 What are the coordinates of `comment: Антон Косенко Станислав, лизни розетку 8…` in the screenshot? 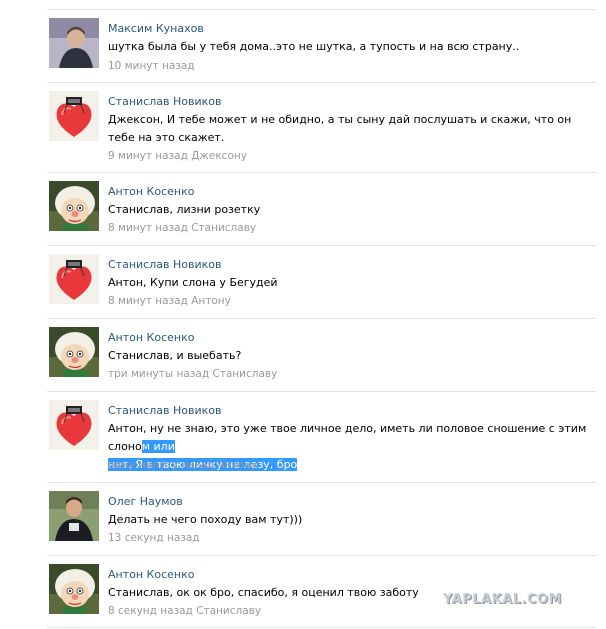 It's located at (321, 208).